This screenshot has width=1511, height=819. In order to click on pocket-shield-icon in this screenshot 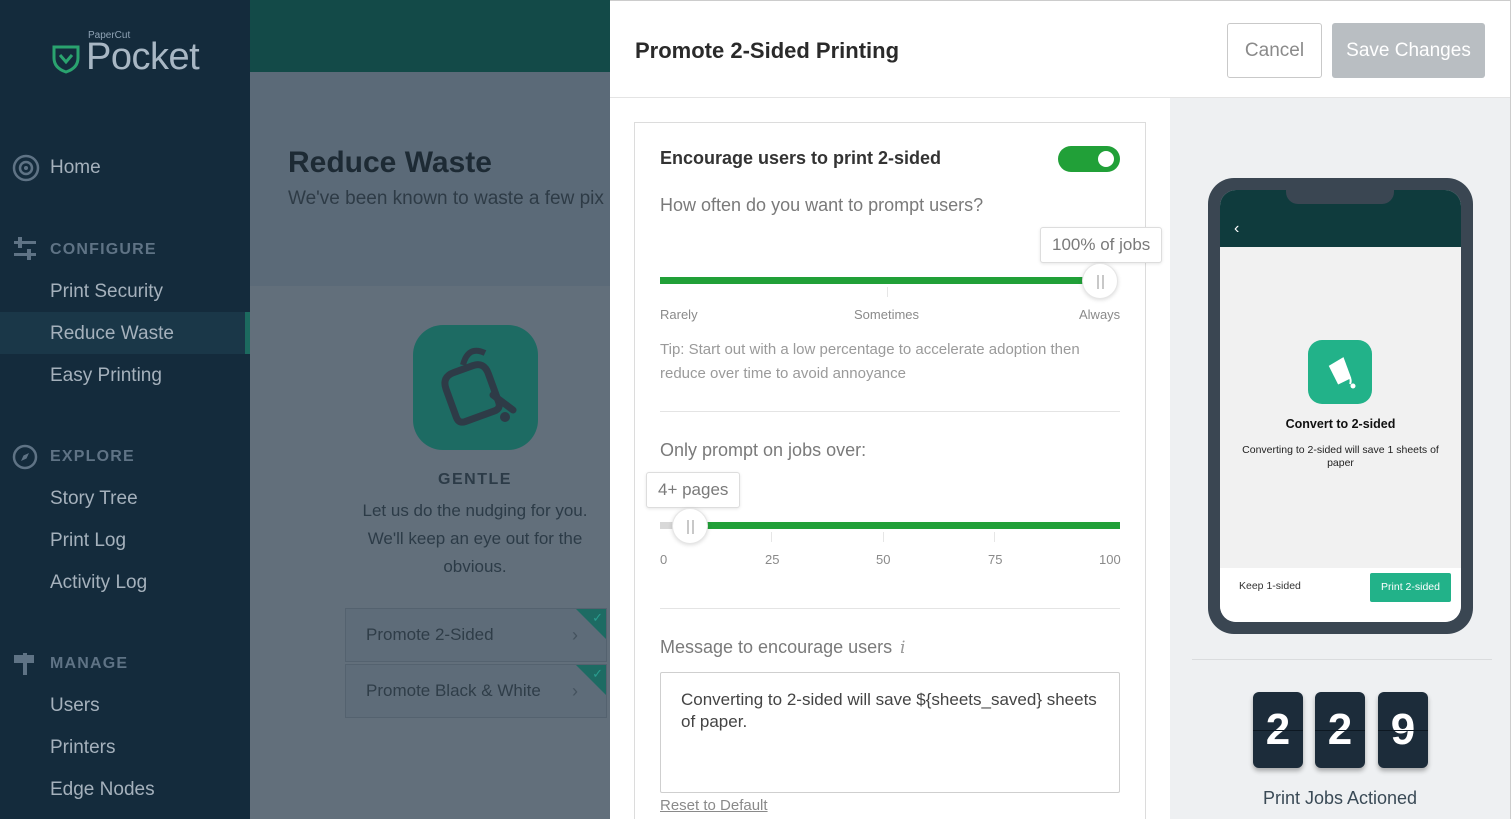, I will do `click(66, 59)`.